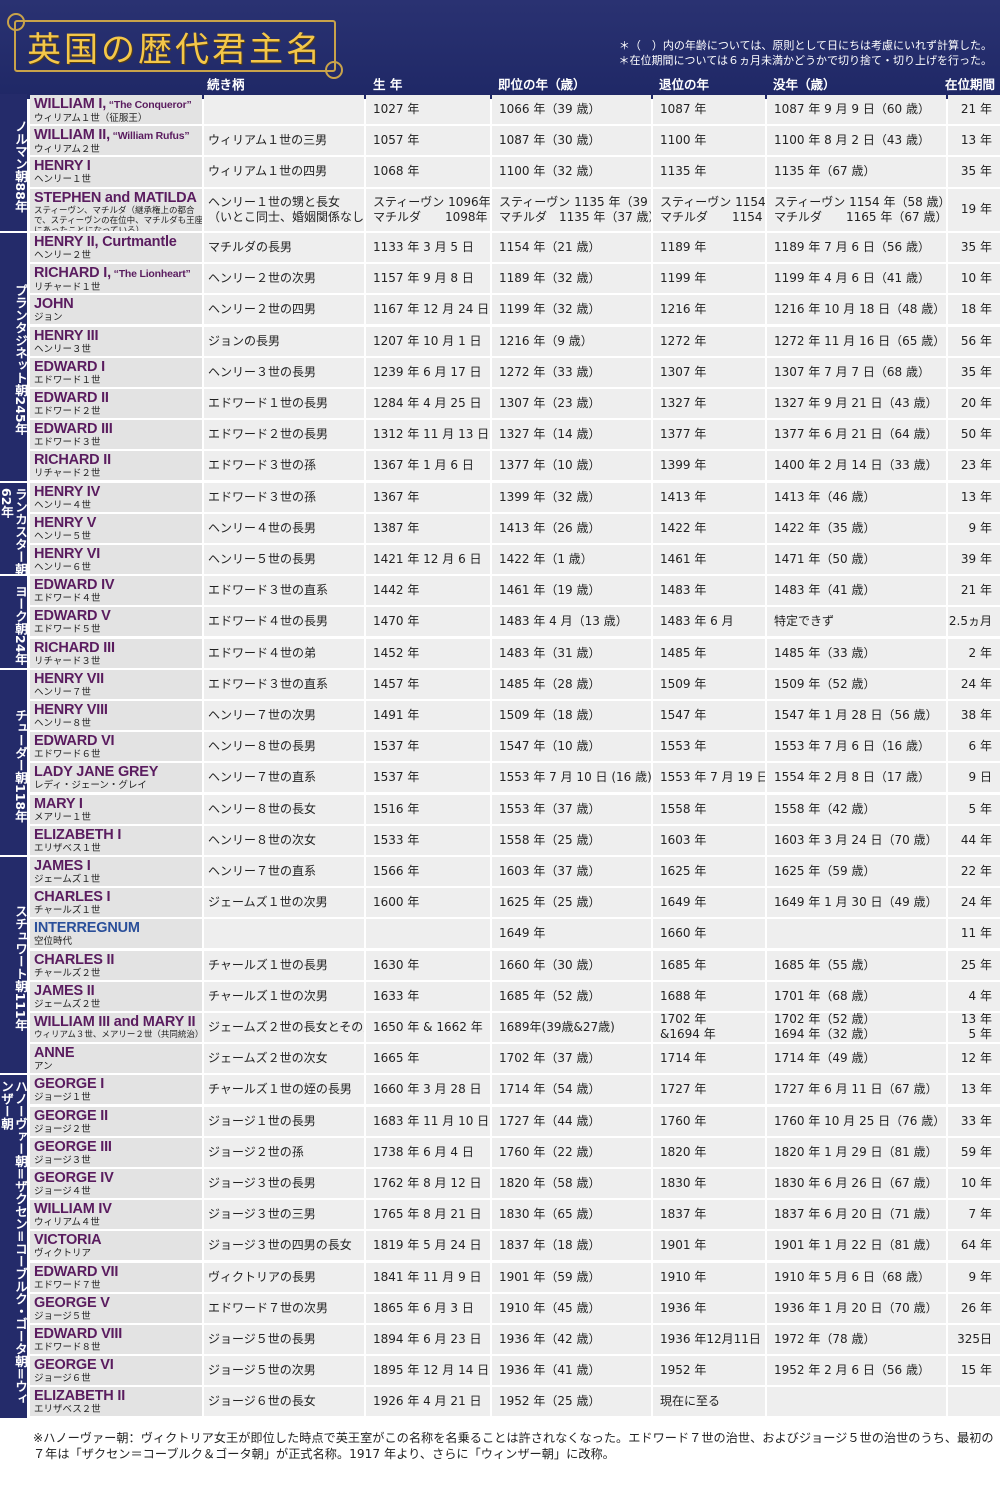 The image size is (1000, 1487). Describe the element at coordinates (571, 778) in the screenshot. I see `cell-accession: 1553 年 7 月 10 日 (16 歳)` at that location.